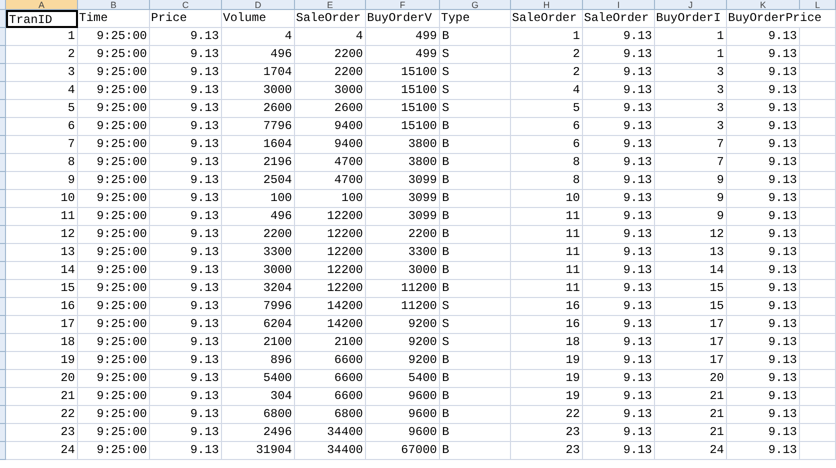  I want to click on table-cell: 12200, so click(330, 289).